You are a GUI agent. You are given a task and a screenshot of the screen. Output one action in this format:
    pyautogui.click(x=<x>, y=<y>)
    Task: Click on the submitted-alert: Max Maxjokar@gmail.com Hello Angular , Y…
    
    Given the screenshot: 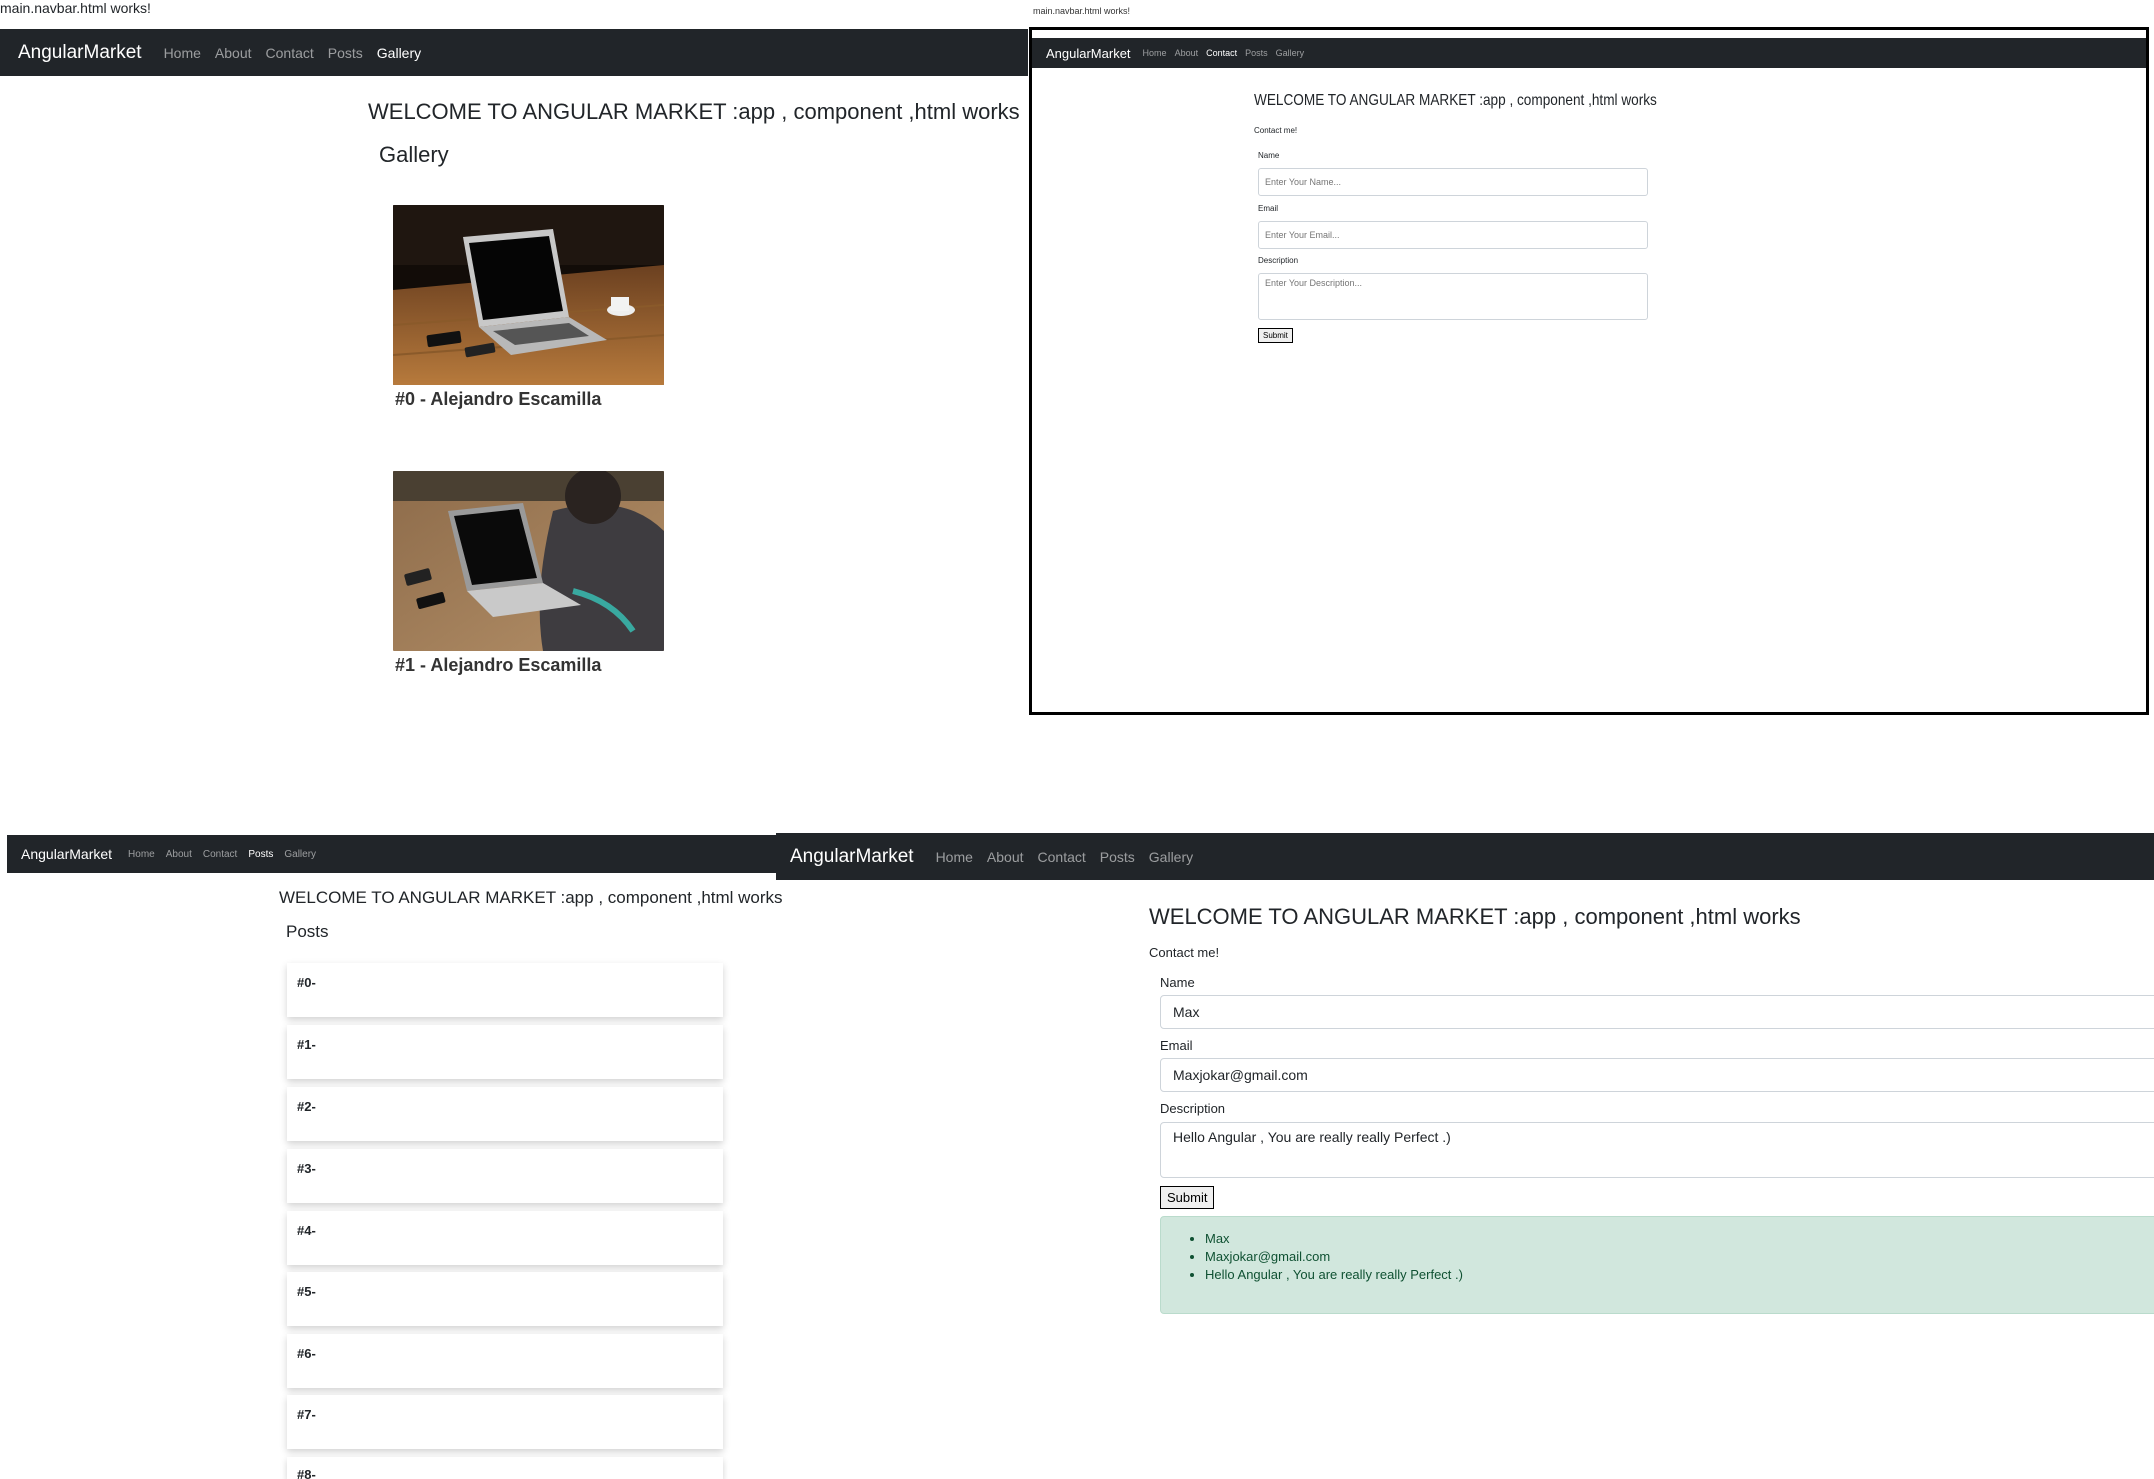 What is the action you would take?
    pyautogui.click(x=1657, y=1265)
    